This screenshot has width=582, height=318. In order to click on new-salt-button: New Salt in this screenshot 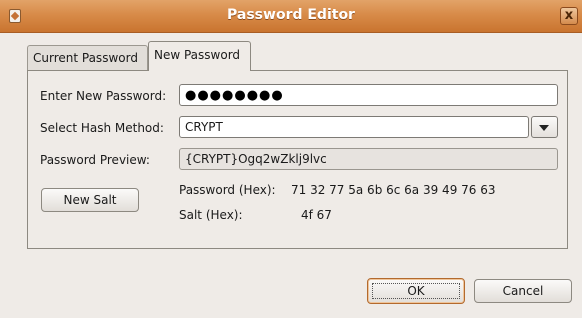, I will do `click(90, 200)`.